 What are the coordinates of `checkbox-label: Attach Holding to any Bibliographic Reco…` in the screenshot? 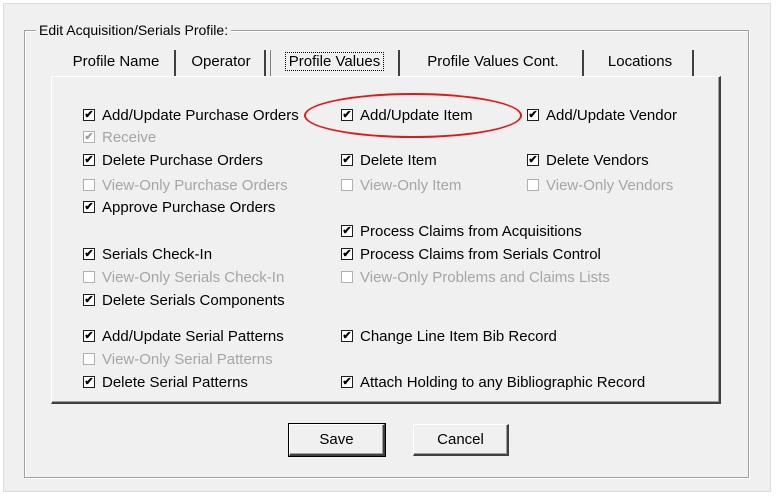 It's located at (503, 382).